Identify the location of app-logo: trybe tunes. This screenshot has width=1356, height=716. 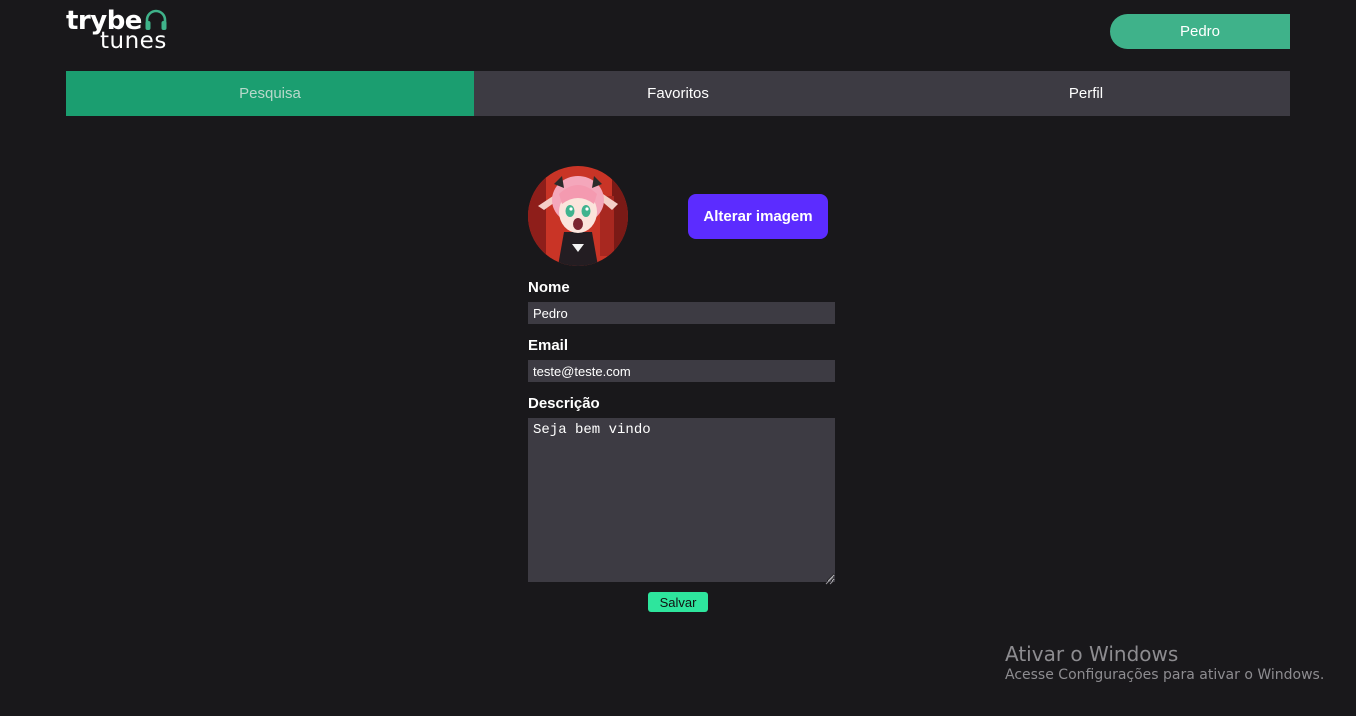
(121, 29).